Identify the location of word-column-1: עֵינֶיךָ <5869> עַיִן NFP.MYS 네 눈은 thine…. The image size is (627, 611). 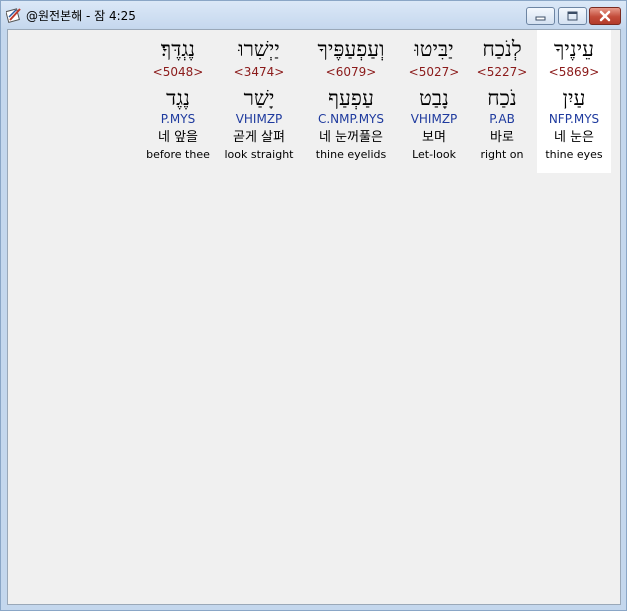
(574, 101).